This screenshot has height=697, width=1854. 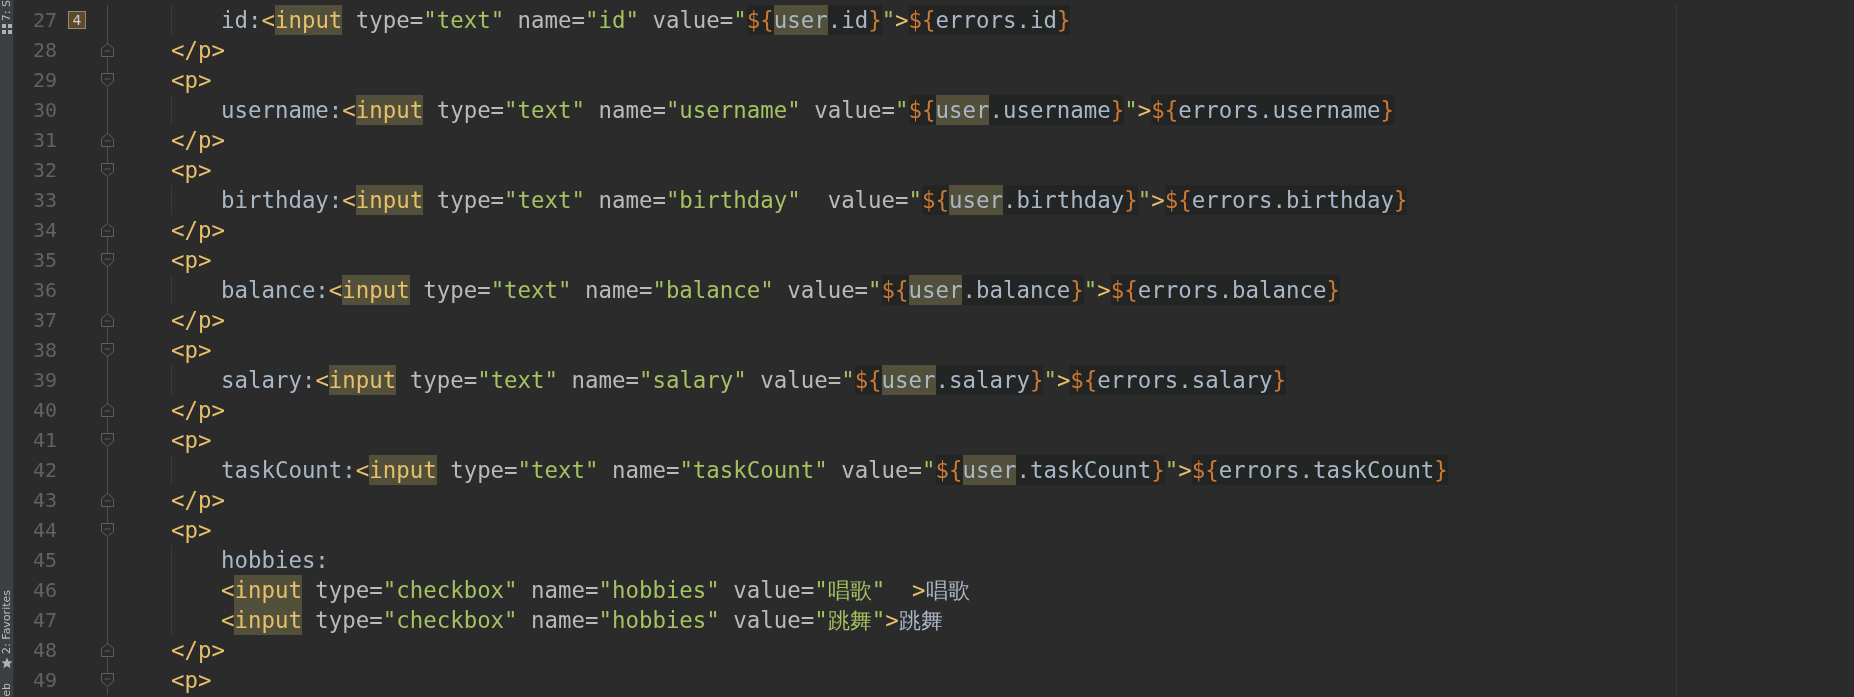 I want to click on line-number: 49, so click(x=44, y=680).